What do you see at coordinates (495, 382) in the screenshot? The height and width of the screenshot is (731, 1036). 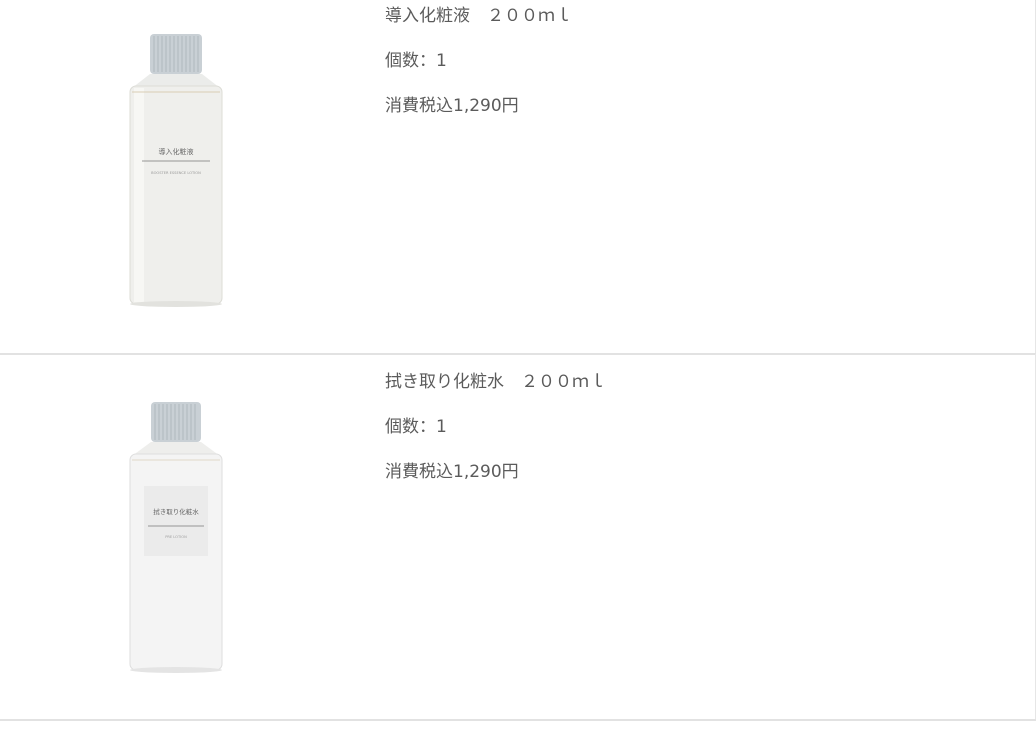 I see `product-name: 拭き取り化粧水 ２００ｍｌ` at bounding box center [495, 382].